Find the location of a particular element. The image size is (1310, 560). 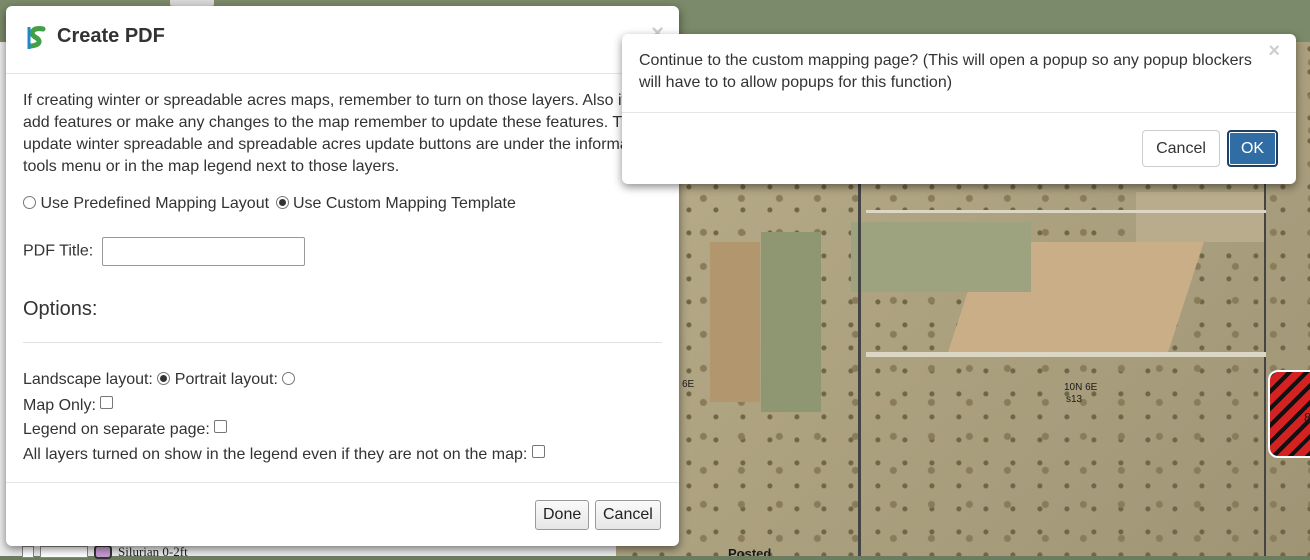

predefined-layout-label: Use Predefined Mapping Layout is located at coordinates (154, 203).